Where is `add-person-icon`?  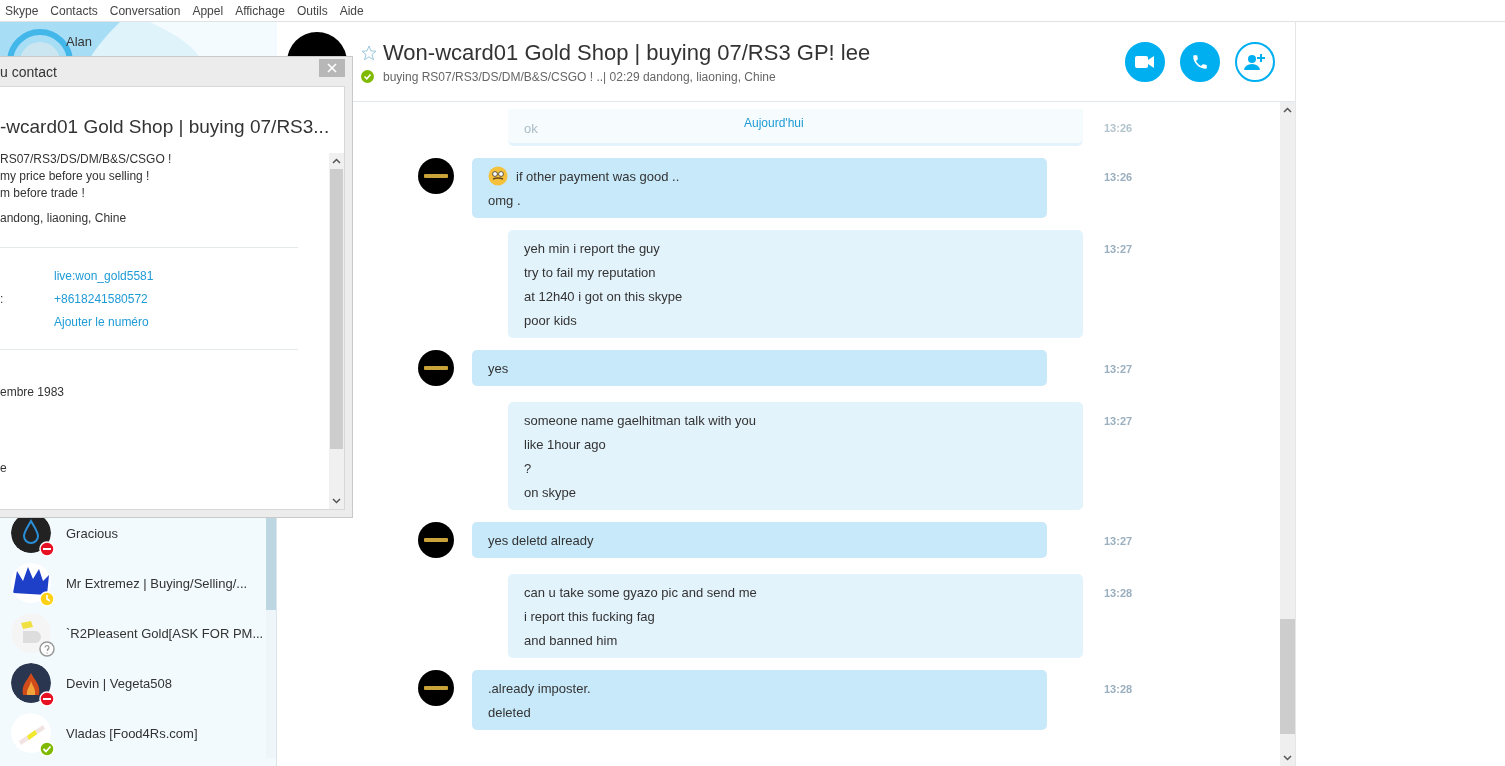 add-person-icon is located at coordinates (1255, 61).